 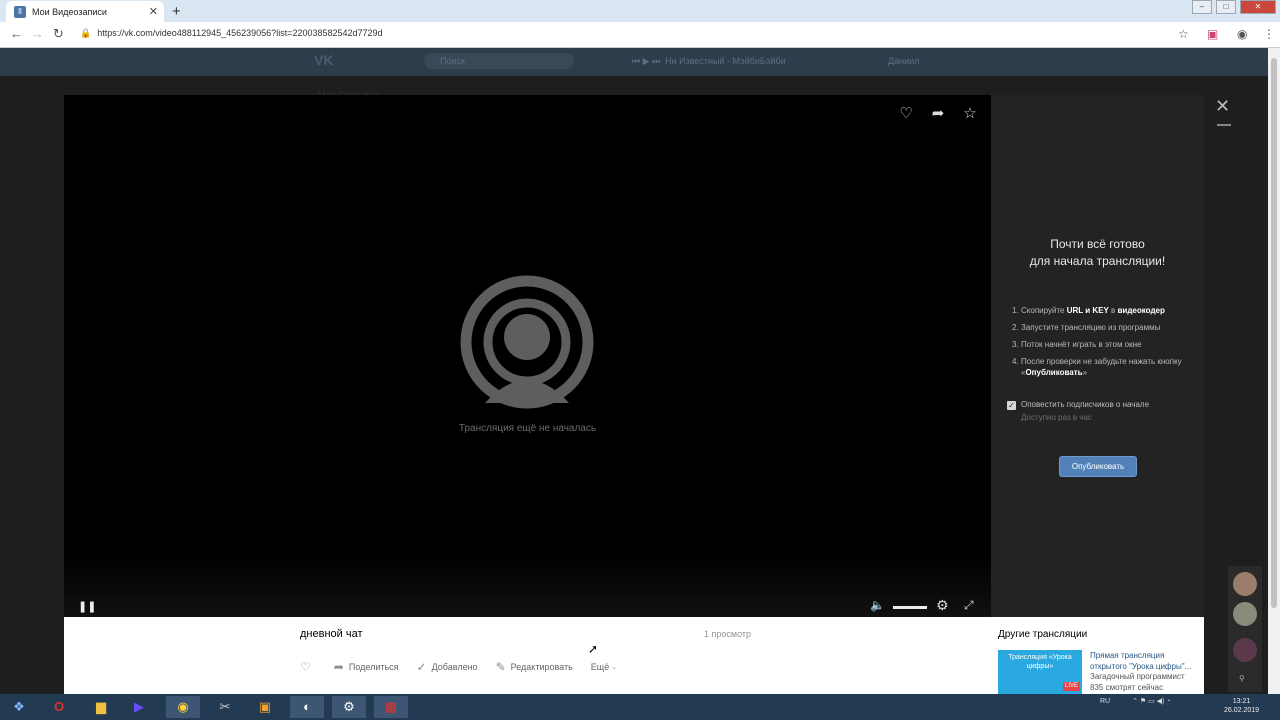 What do you see at coordinates (447, 667) in the screenshot?
I see `added-button: ✓ Добавлено` at bounding box center [447, 667].